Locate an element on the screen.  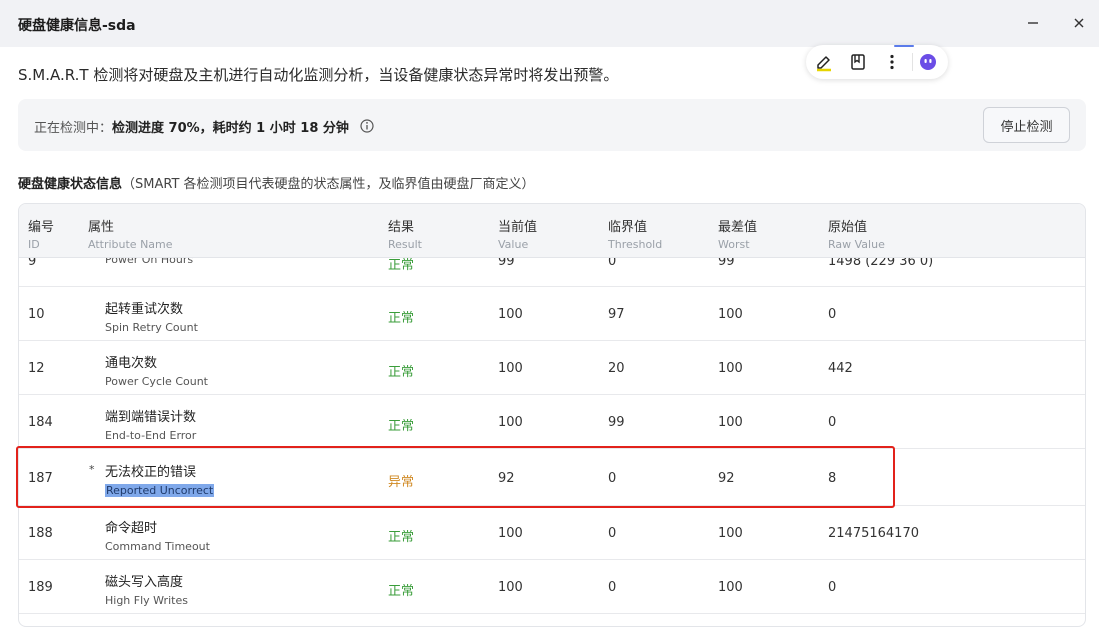
assistant-face-icon is located at coordinates (928, 62).